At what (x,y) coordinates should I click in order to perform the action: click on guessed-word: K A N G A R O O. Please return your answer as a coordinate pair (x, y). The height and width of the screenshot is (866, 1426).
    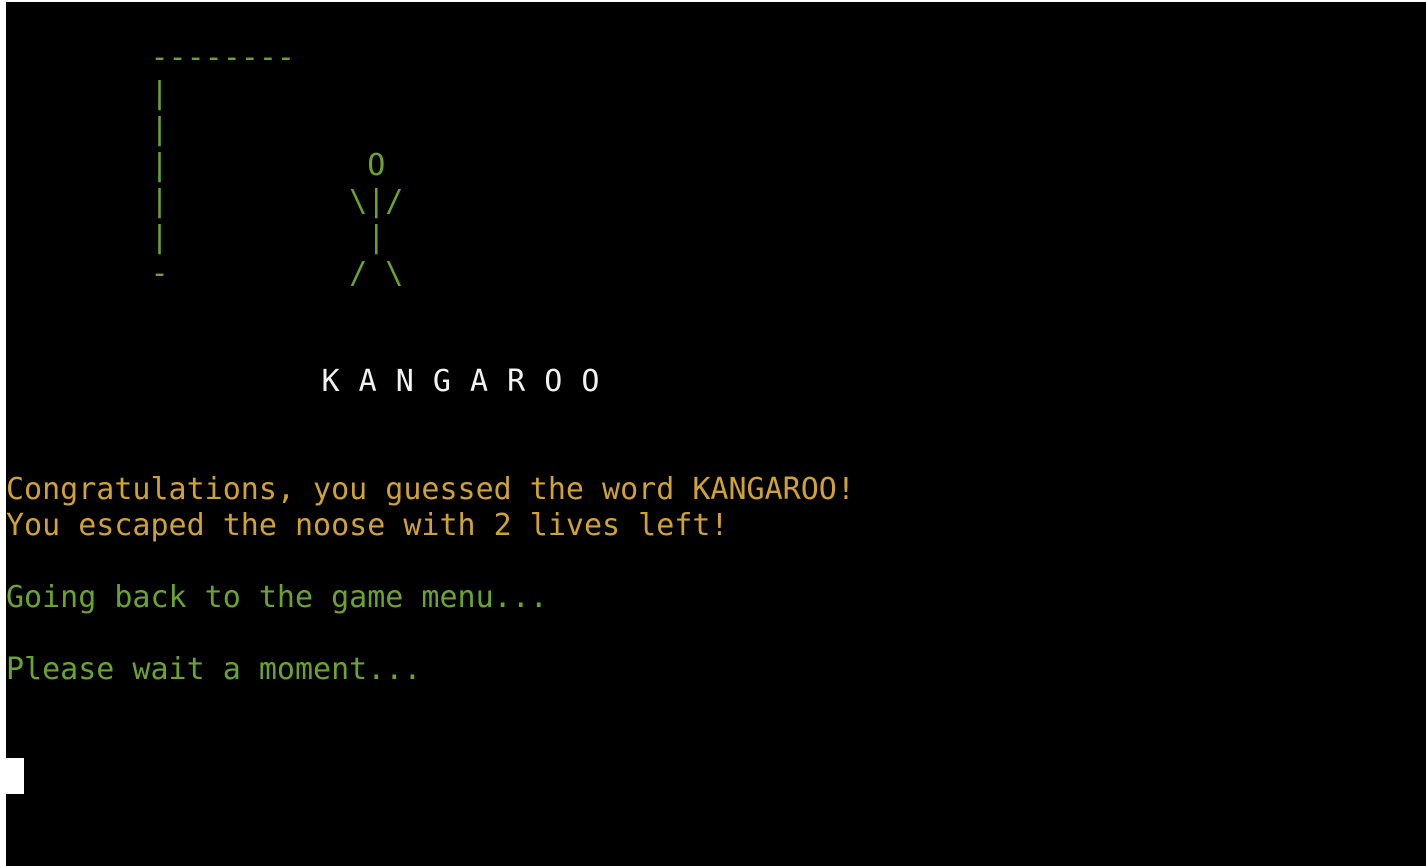
    Looking at the image, I should click on (303, 381).